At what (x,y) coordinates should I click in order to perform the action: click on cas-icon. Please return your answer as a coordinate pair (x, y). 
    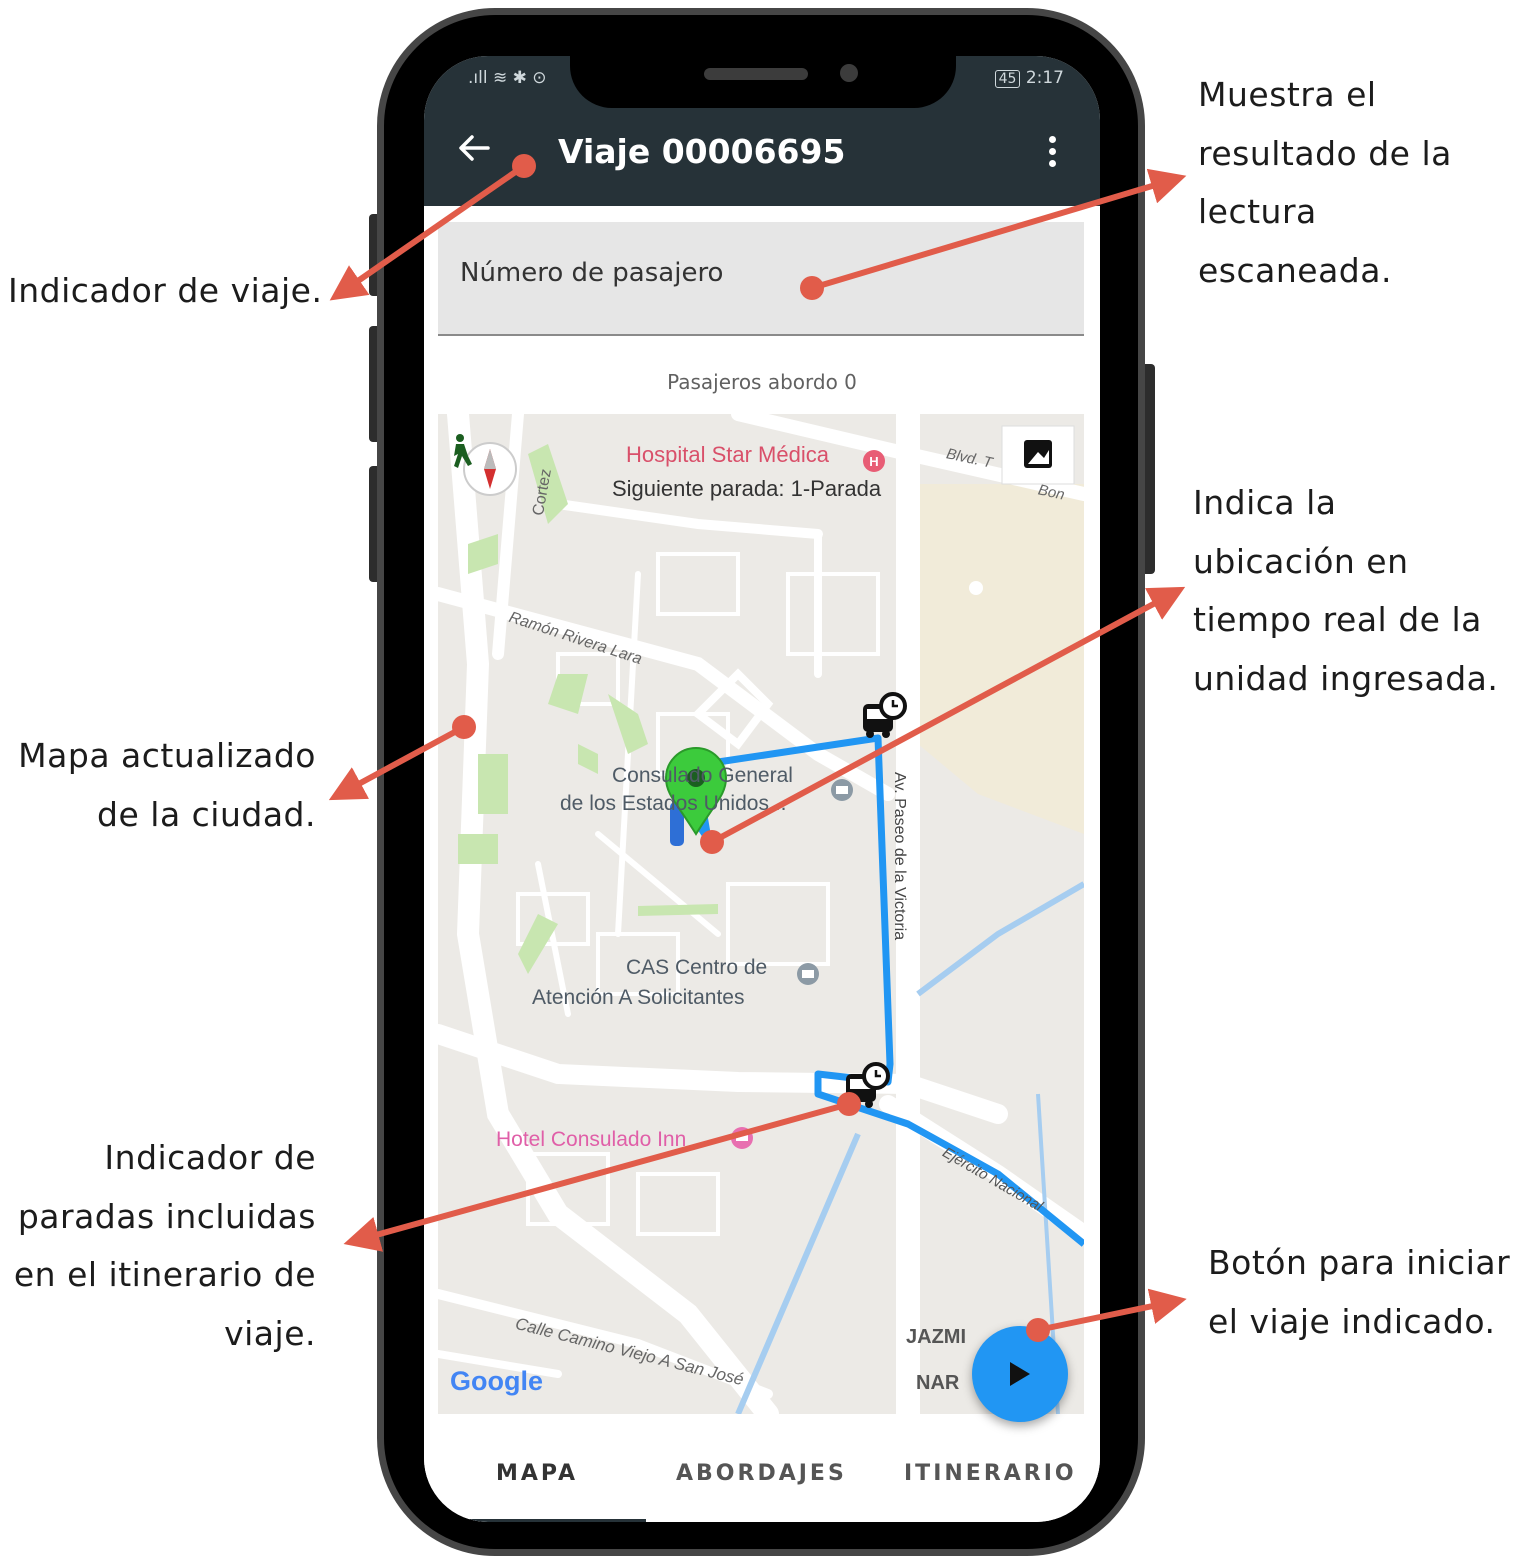
    Looking at the image, I should click on (808, 974).